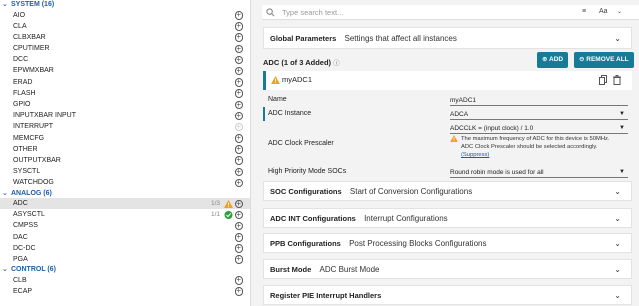 This screenshot has width=639, height=306. Describe the element at coordinates (20, 203) in the screenshot. I see `sidebar-item-label: ADC` at that location.